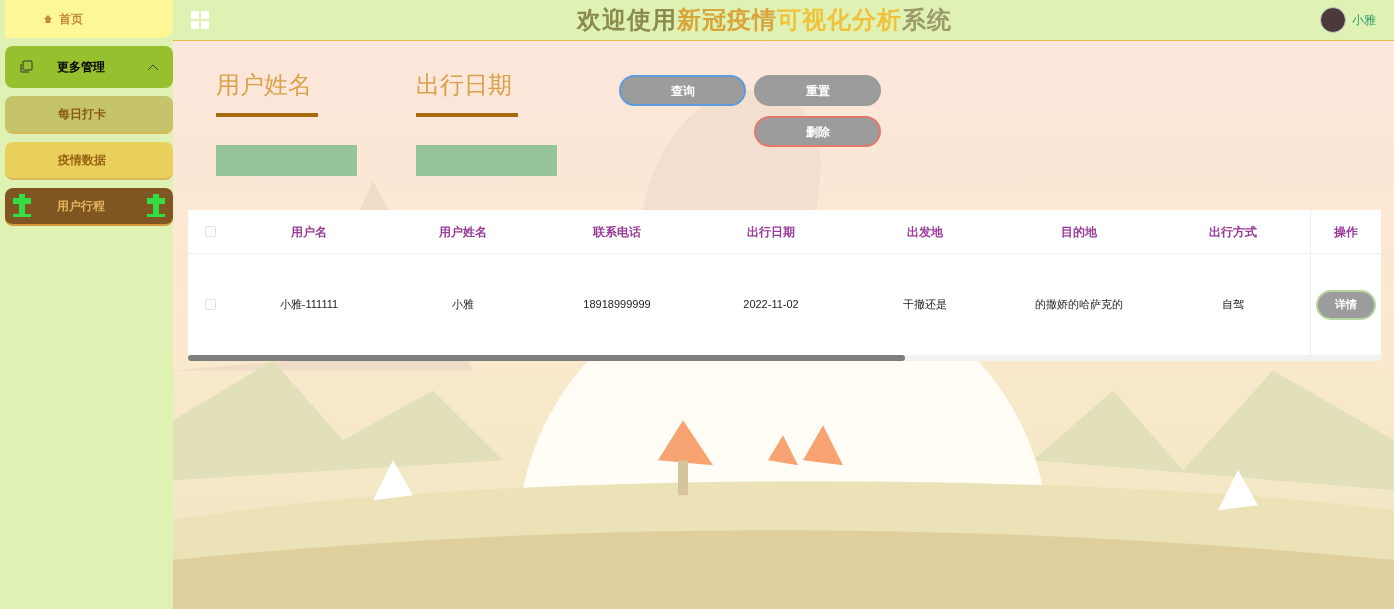  What do you see at coordinates (89, 161) in the screenshot?
I see `submenu-item: 疫情数据` at bounding box center [89, 161].